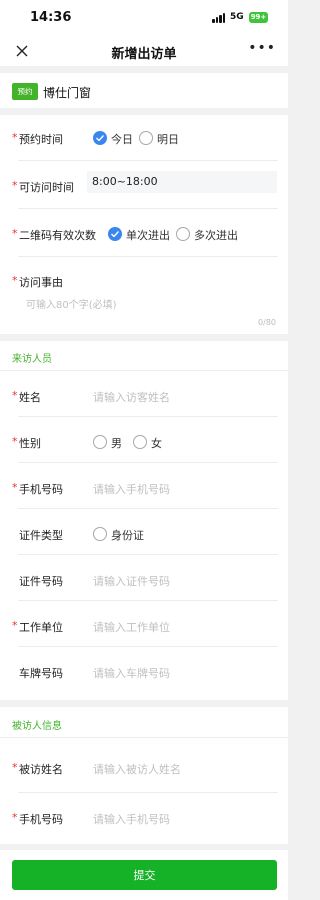 The height and width of the screenshot is (900, 320). I want to click on visit-time-row: * 预约时间 今日 明日, so click(144, 138).